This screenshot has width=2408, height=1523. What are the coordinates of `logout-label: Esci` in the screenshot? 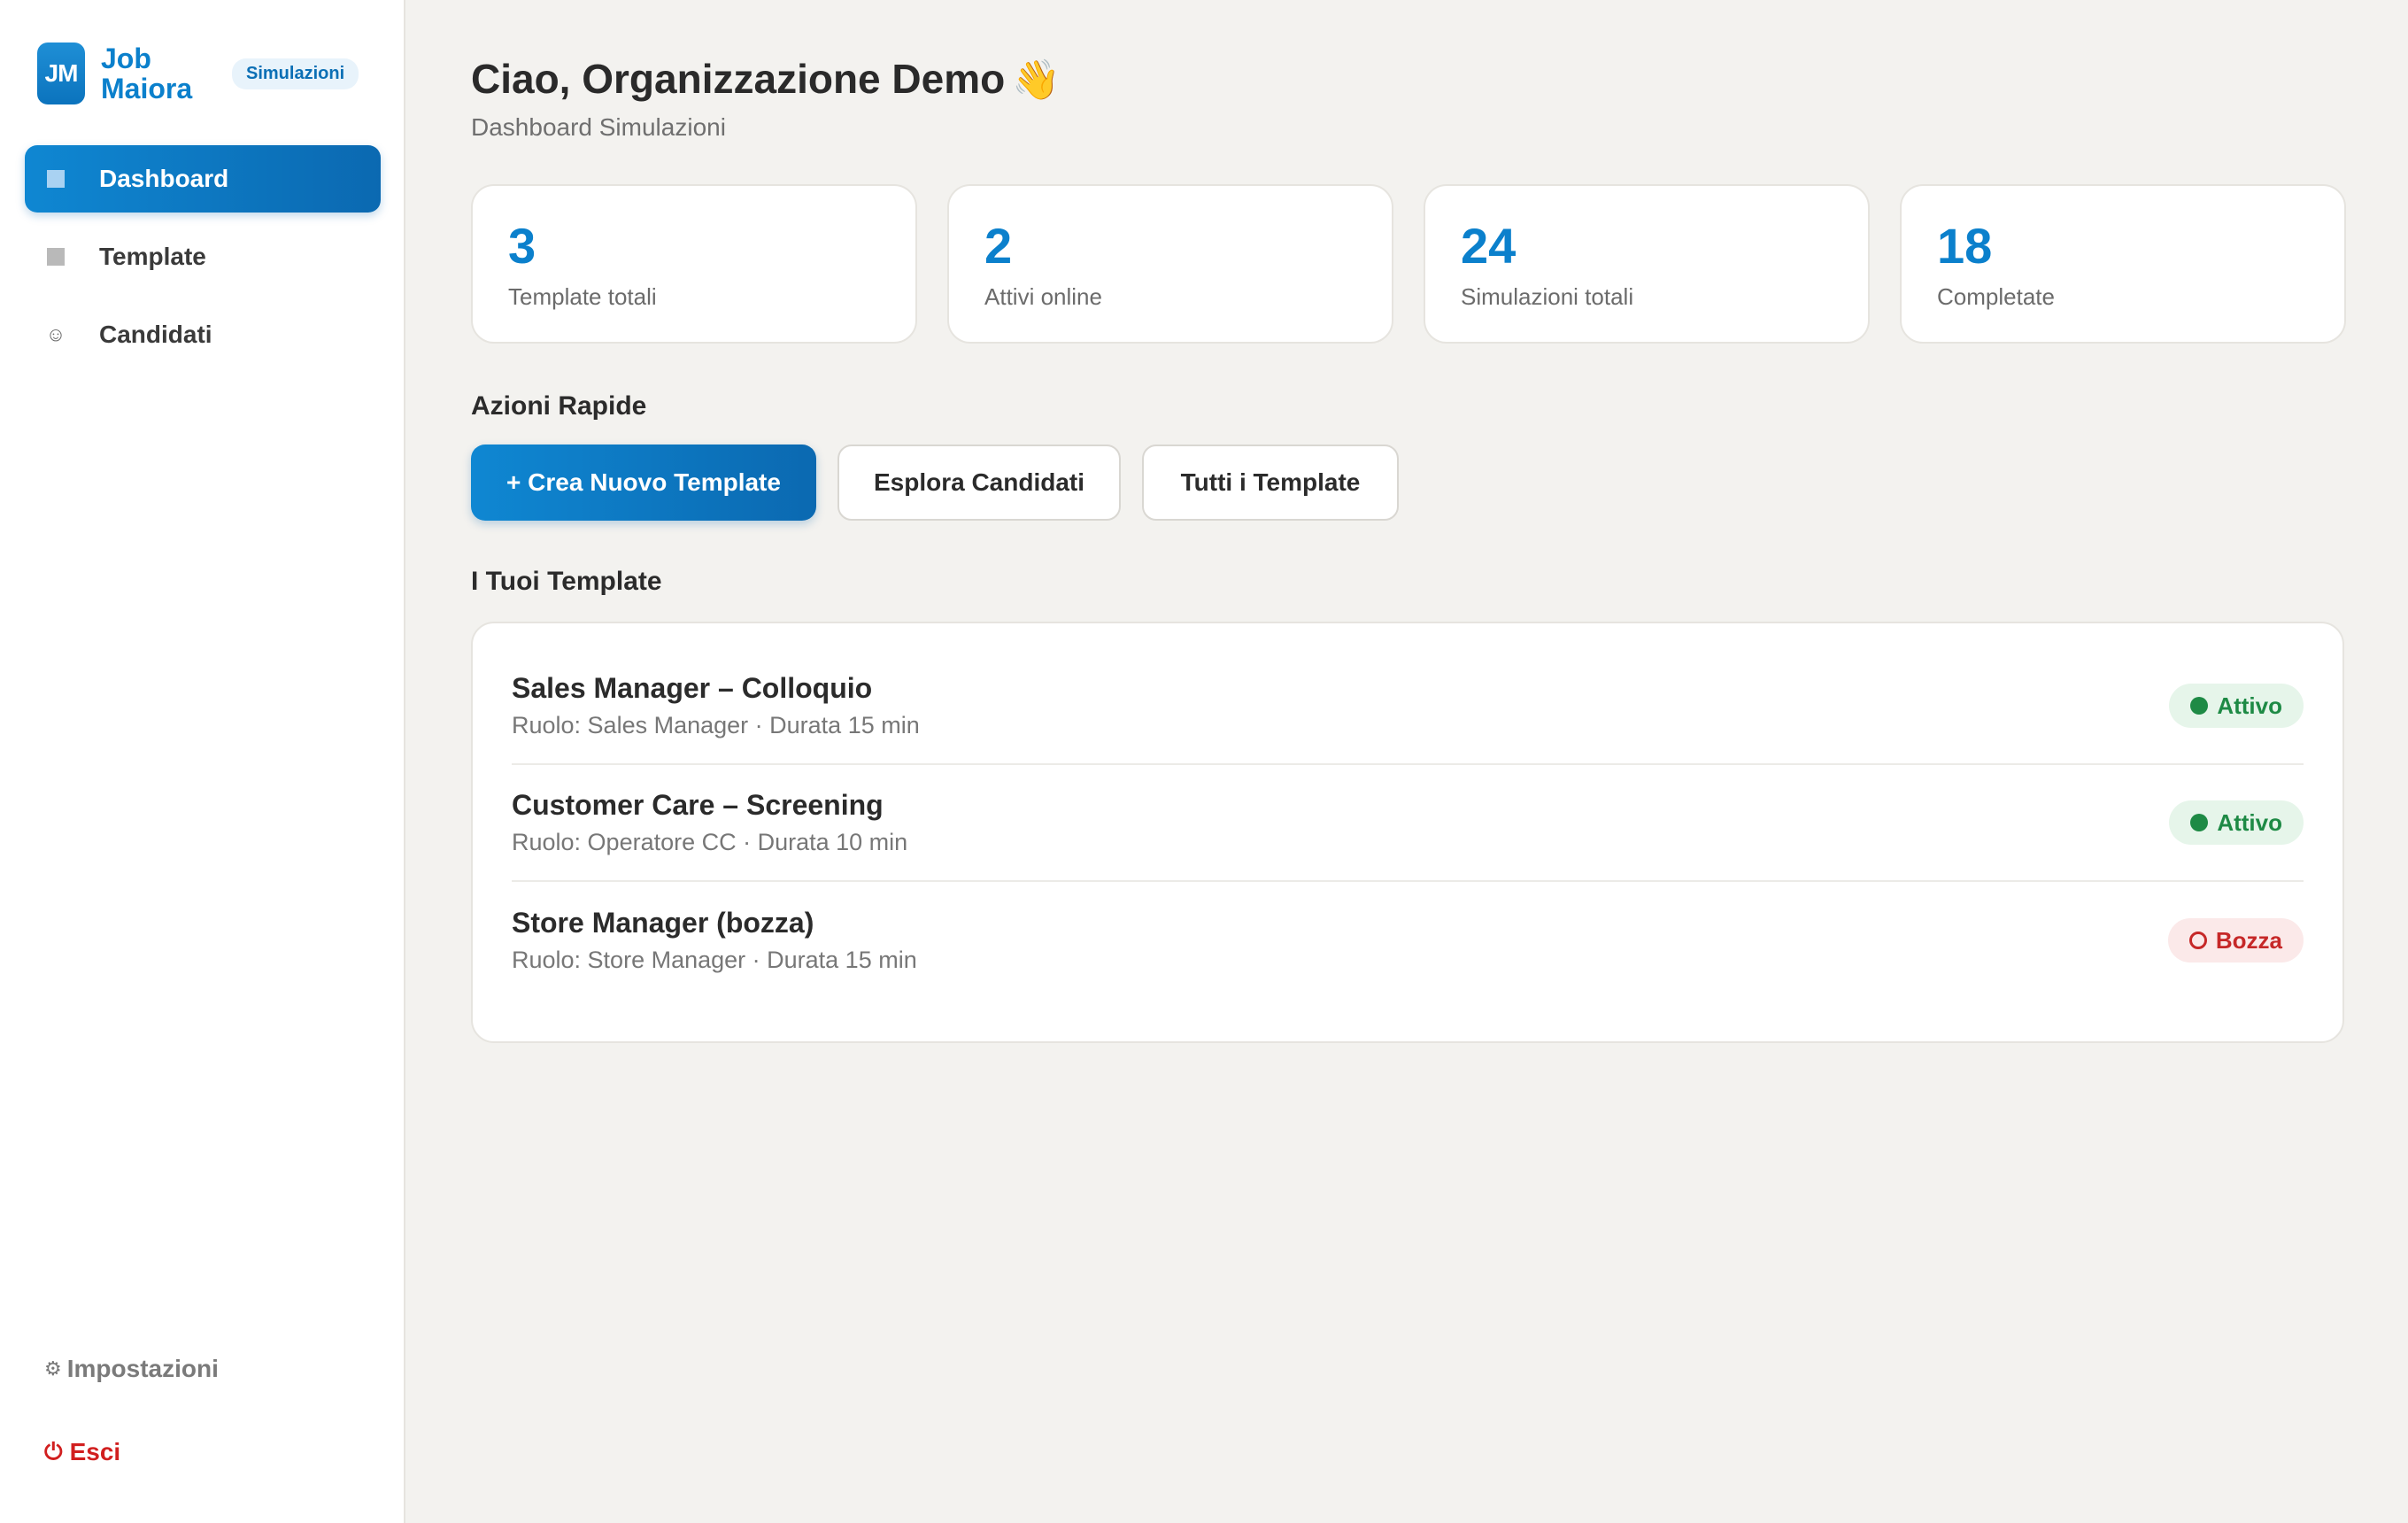 It's located at (95, 1451).